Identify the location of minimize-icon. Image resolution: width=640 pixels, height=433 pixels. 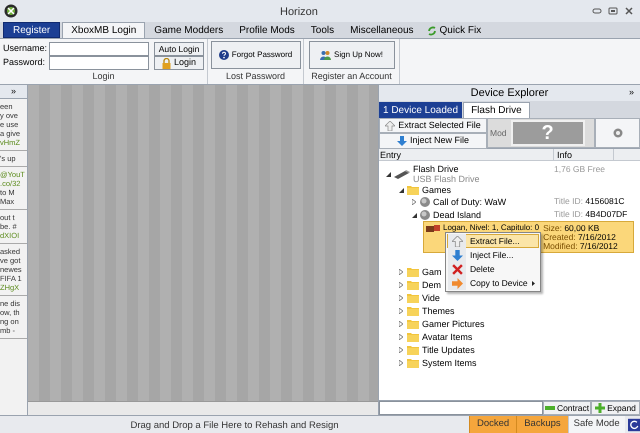
(597, 11).